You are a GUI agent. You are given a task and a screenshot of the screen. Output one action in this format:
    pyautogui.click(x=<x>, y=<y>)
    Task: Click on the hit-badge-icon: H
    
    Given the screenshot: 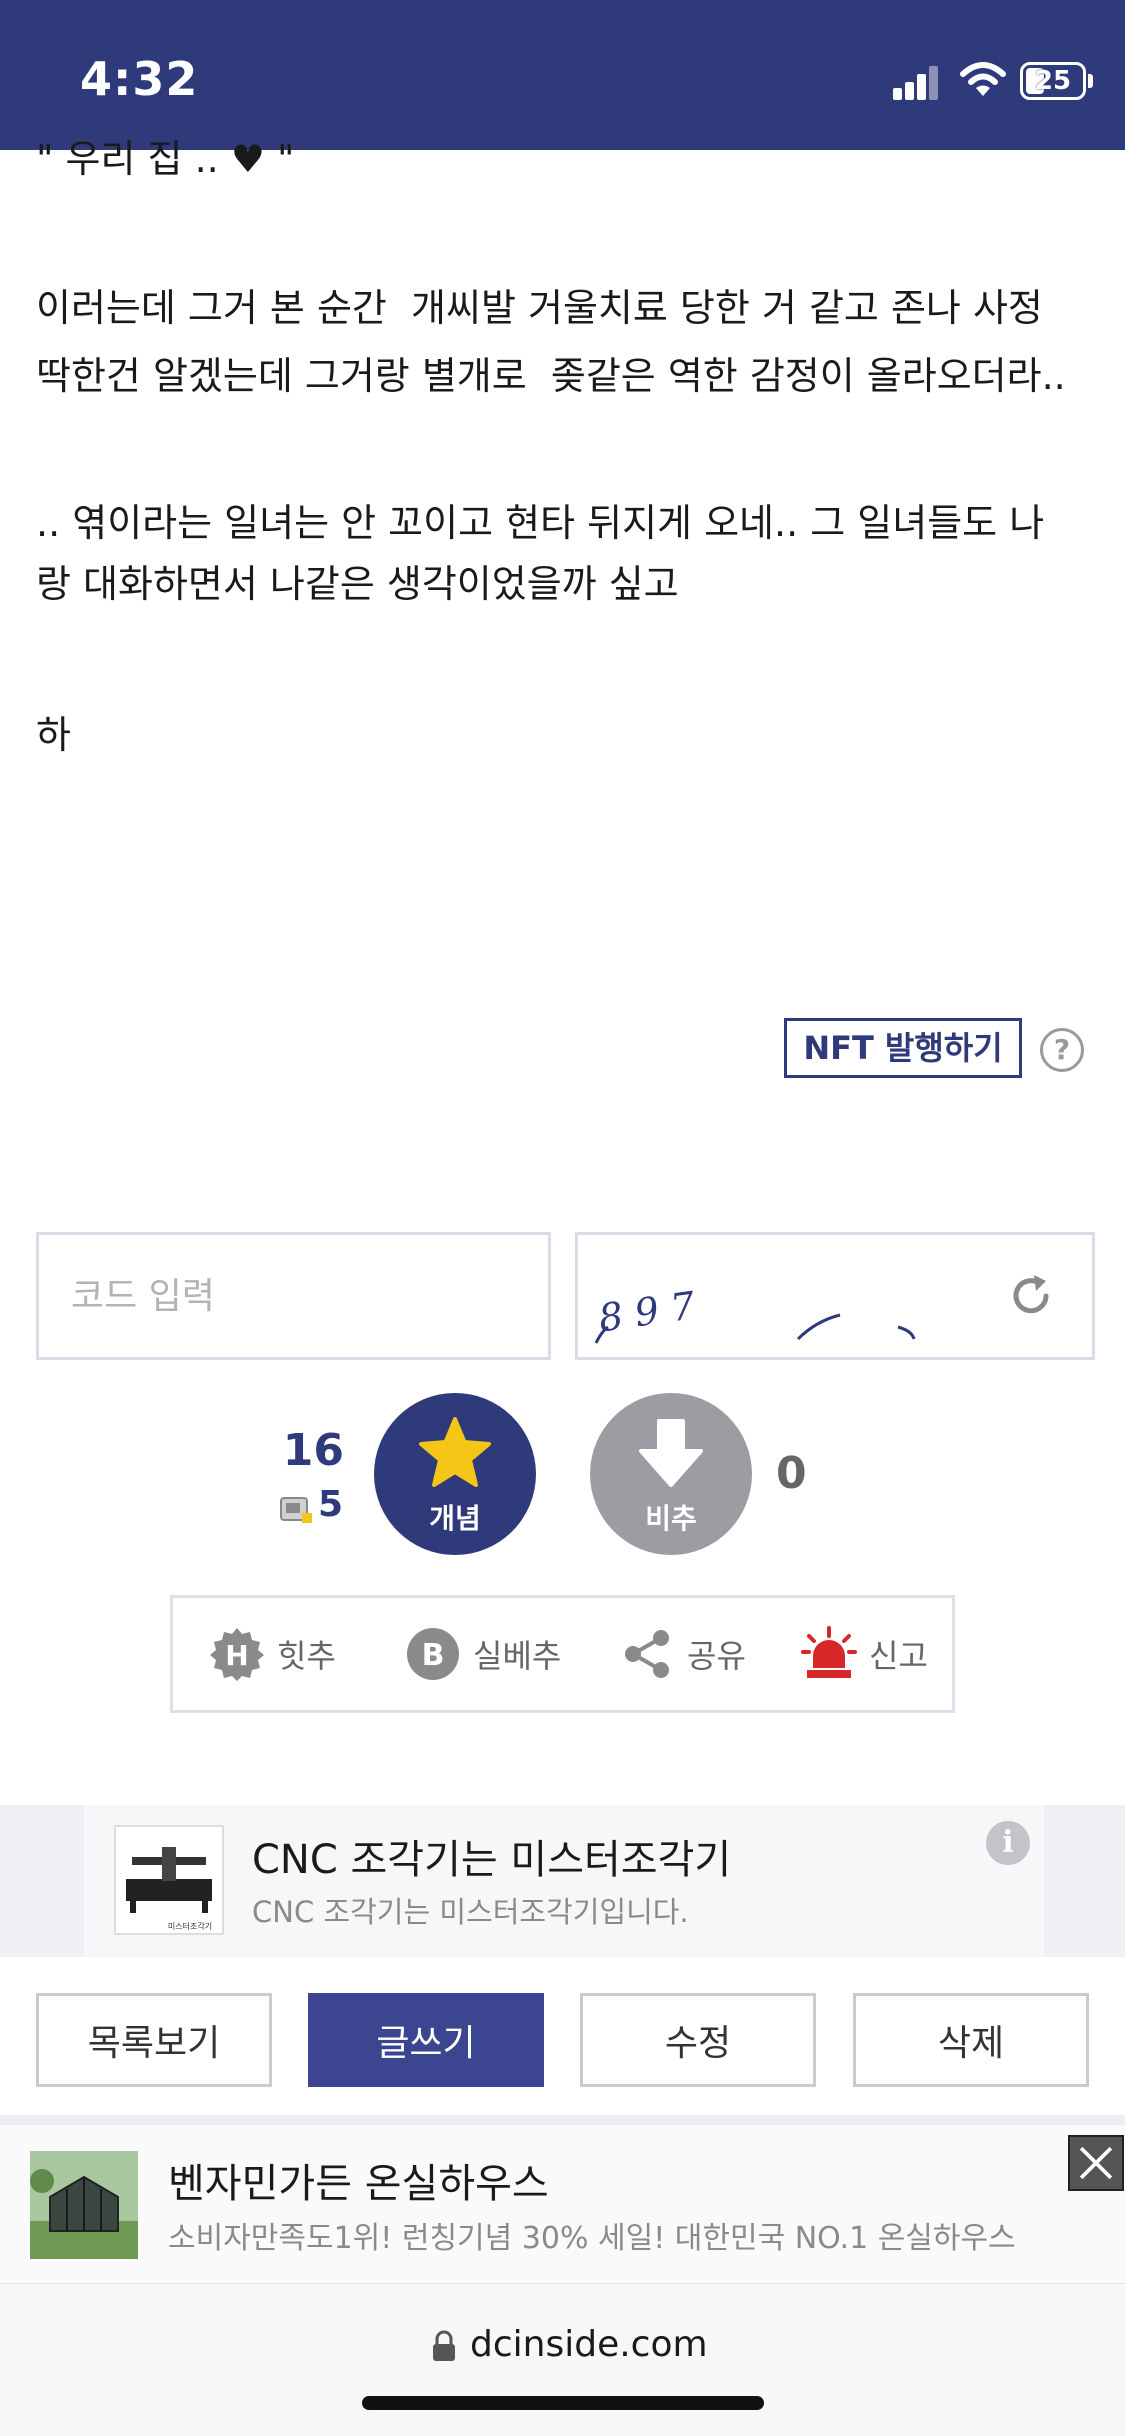 What is the action you would take?
    pyautogui.click(x=237, y=1654)
    